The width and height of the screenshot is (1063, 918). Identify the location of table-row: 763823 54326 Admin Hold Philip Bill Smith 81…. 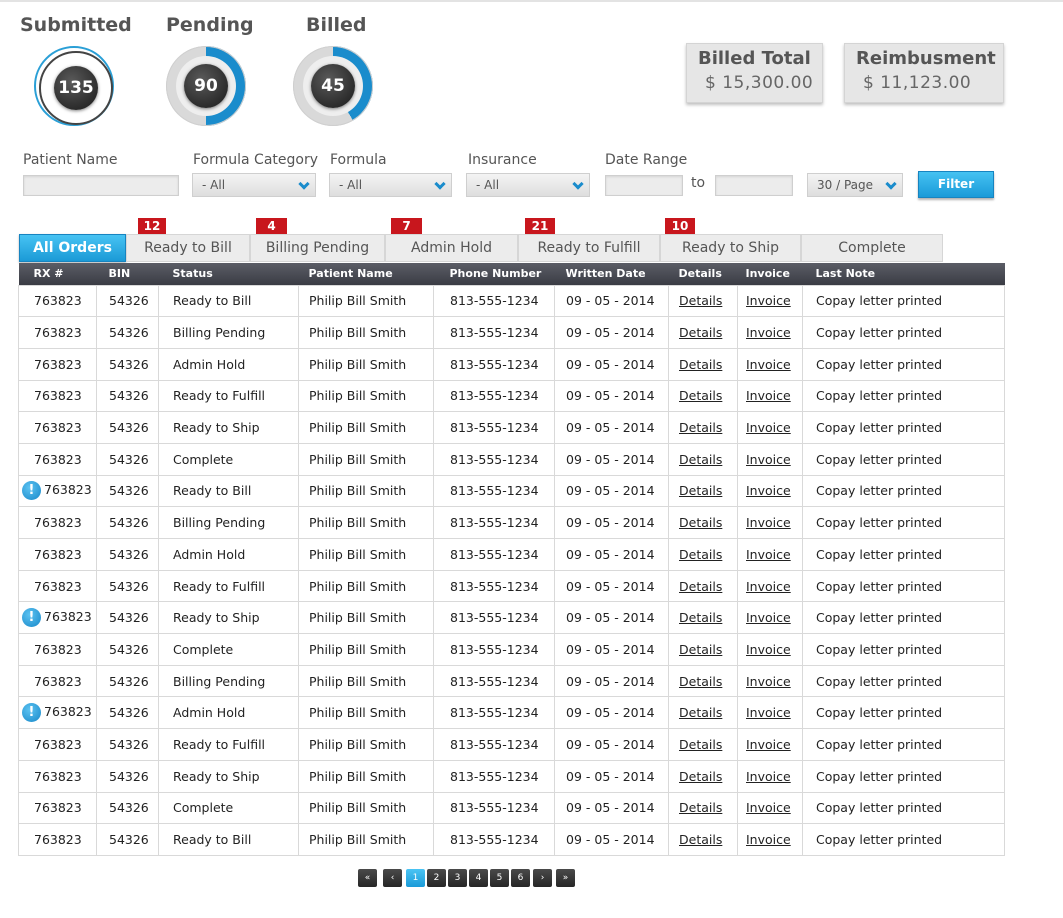
(511, 364).